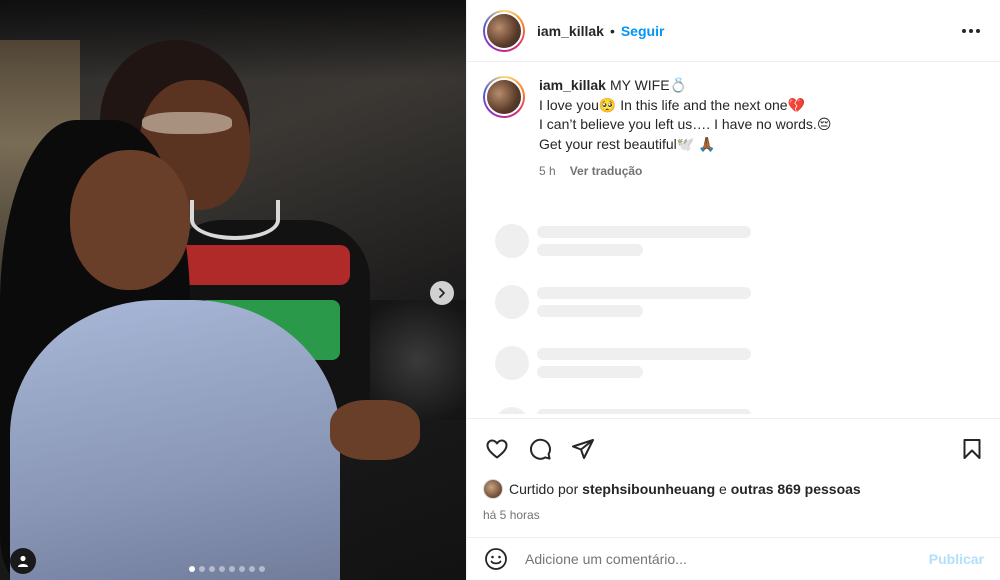 The width and height of the screenshot is (1000, 580). I want to click on like-button, so click(497, 449).